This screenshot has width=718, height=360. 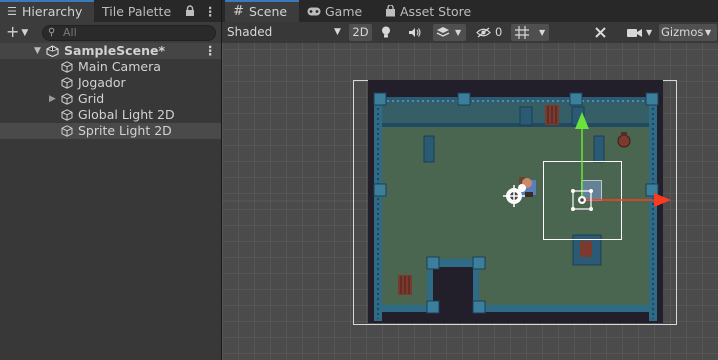 What do you see at coordinates (70, 32) in the screenshot?
I see `search-placeholder: All` at bounding box center [70, 32].